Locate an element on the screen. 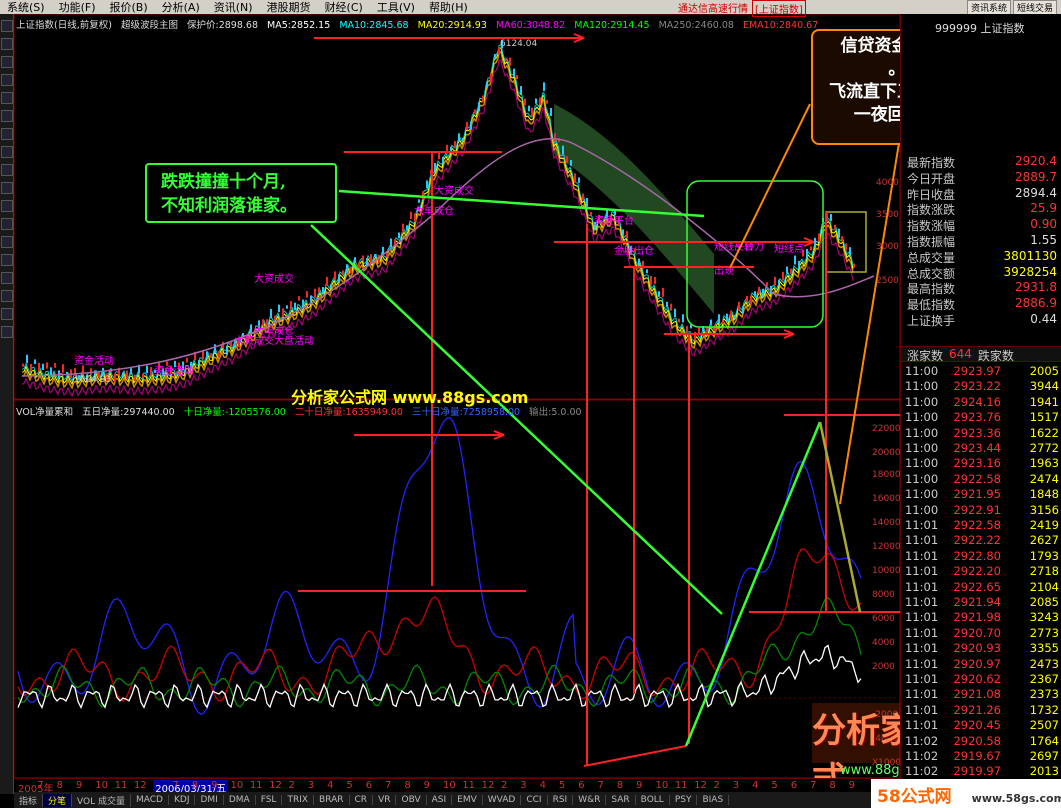  indicator-tab: BOLL is located at coordinates (653, 800).